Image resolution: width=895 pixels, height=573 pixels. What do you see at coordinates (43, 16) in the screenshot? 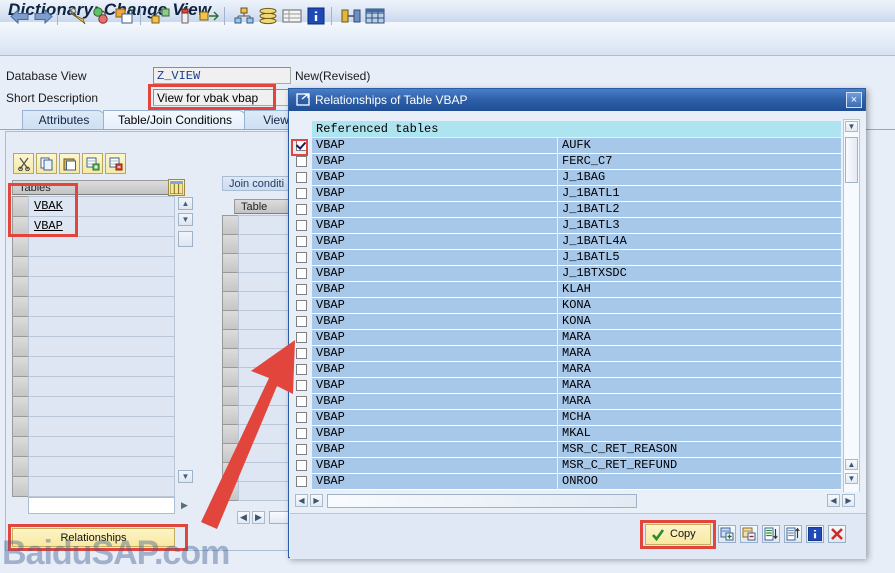
I see `forward-arrow-icon` at bounding box center [43, 16].